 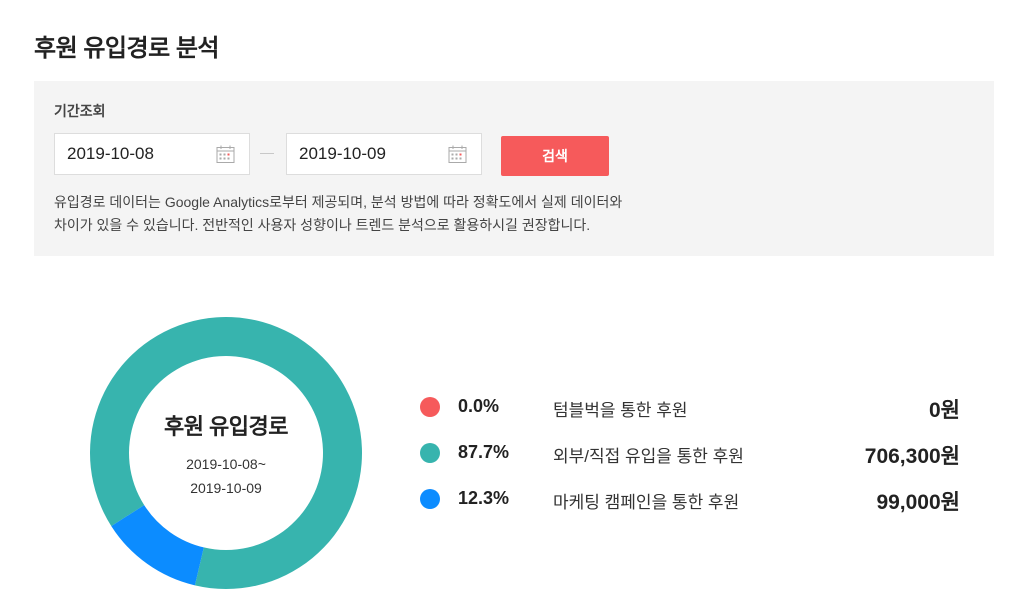 What do you see at coordinates (136, 154) in the screenshot?
I see `start-date-input` at bounding box center [136, 154].